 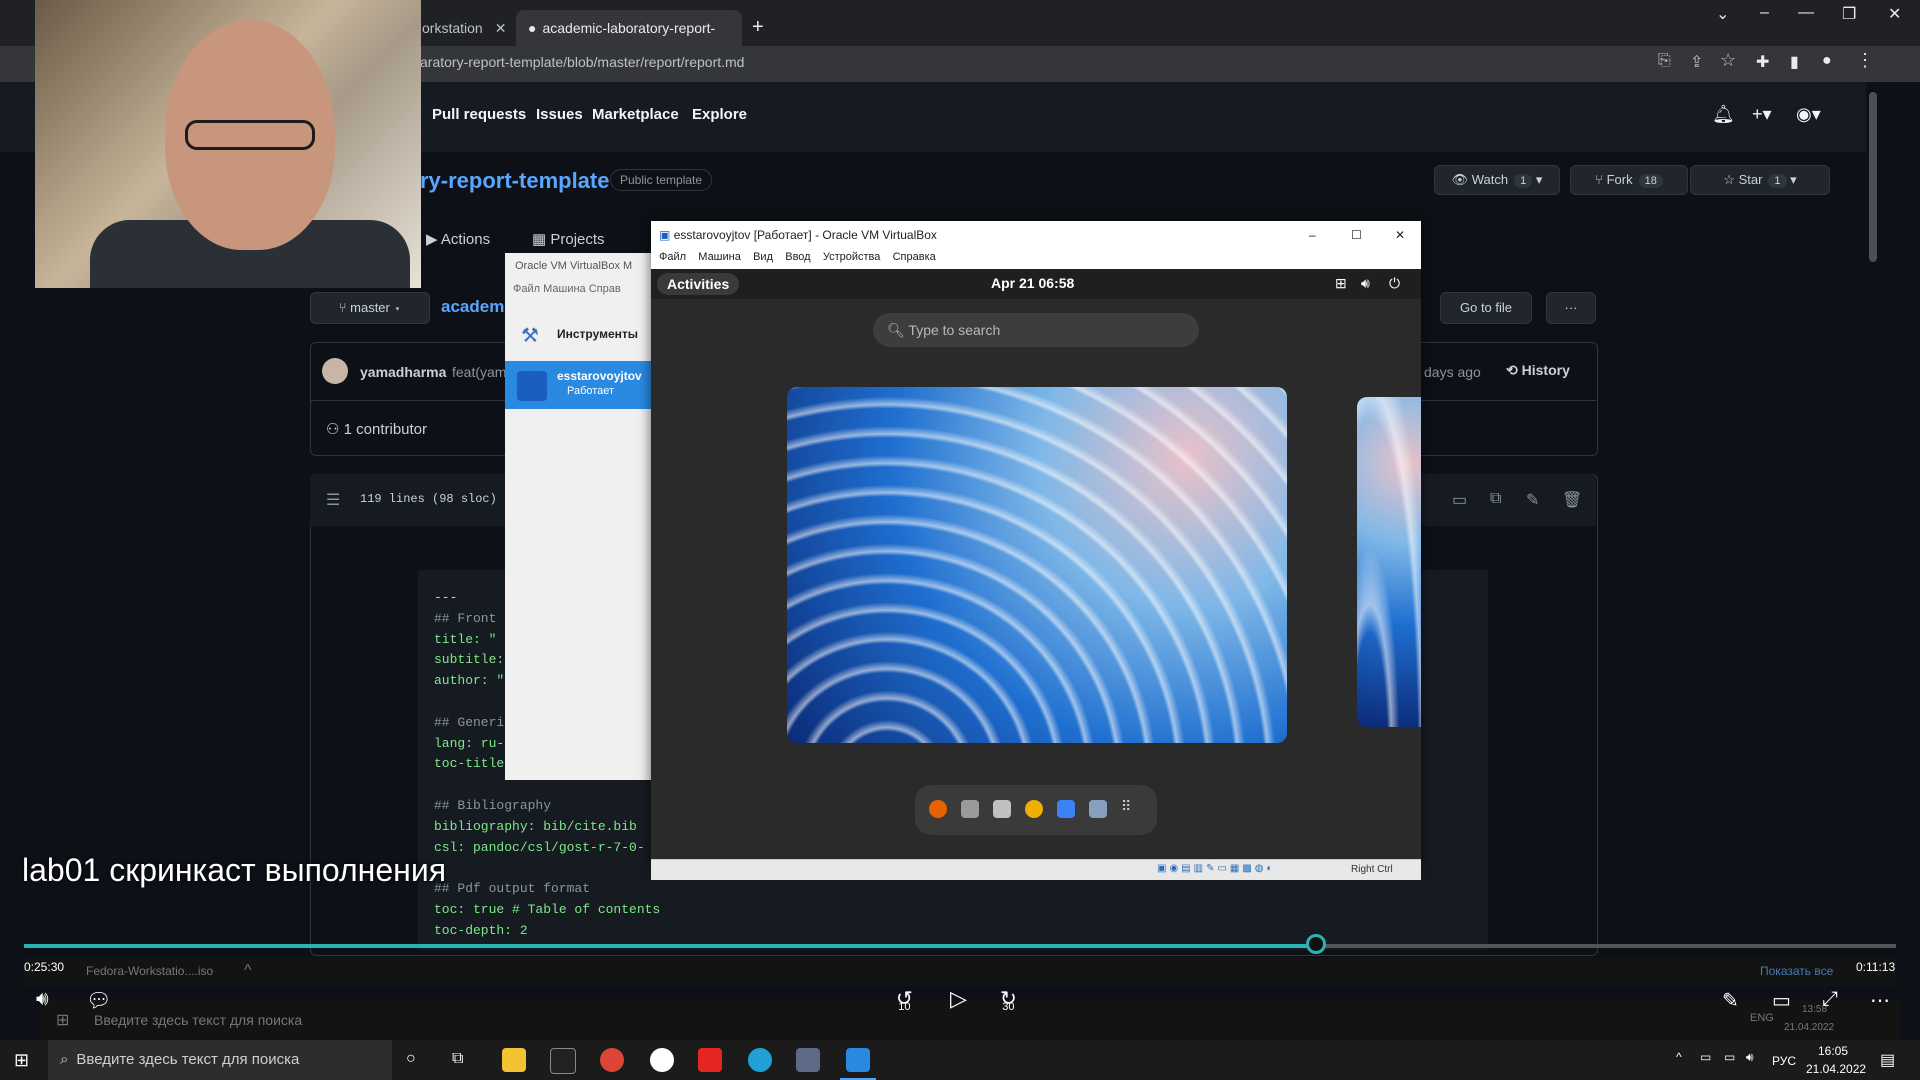 I want to click on nav-marketplace: Marketplace, so click(x=635, y=114).